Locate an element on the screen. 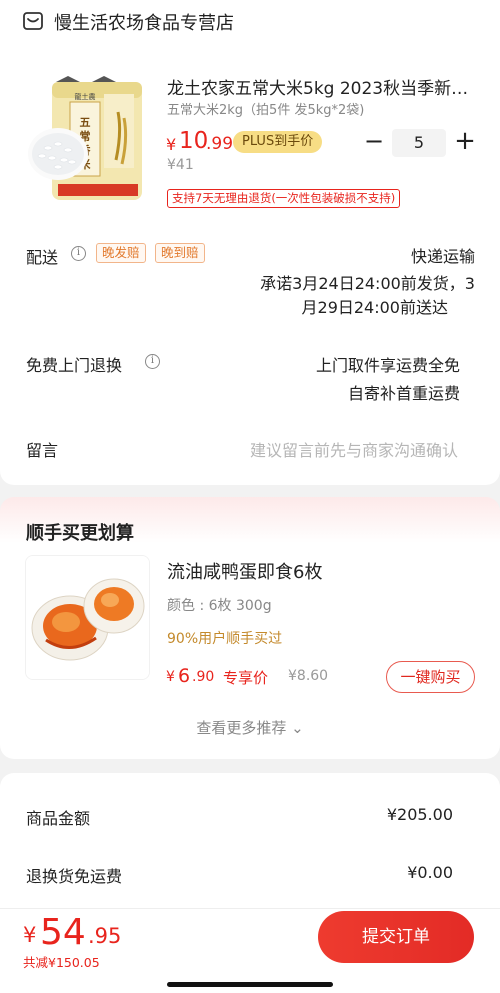 The width and height of the screenshot is (500, 993). pickup-line2: 自寄补首重运费 is located at coordinates (403, 393).